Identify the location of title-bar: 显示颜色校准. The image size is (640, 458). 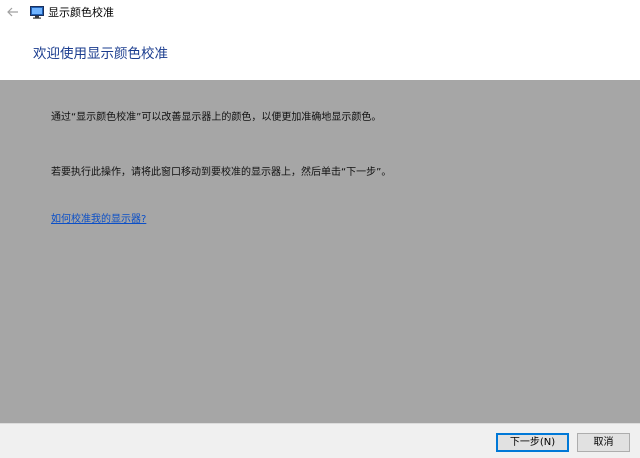
(320, 13).